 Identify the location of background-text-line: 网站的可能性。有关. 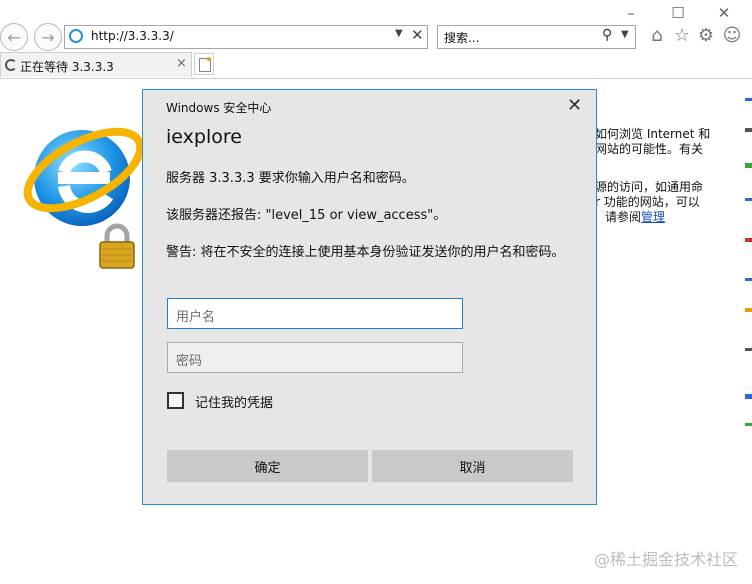
(649, 149).